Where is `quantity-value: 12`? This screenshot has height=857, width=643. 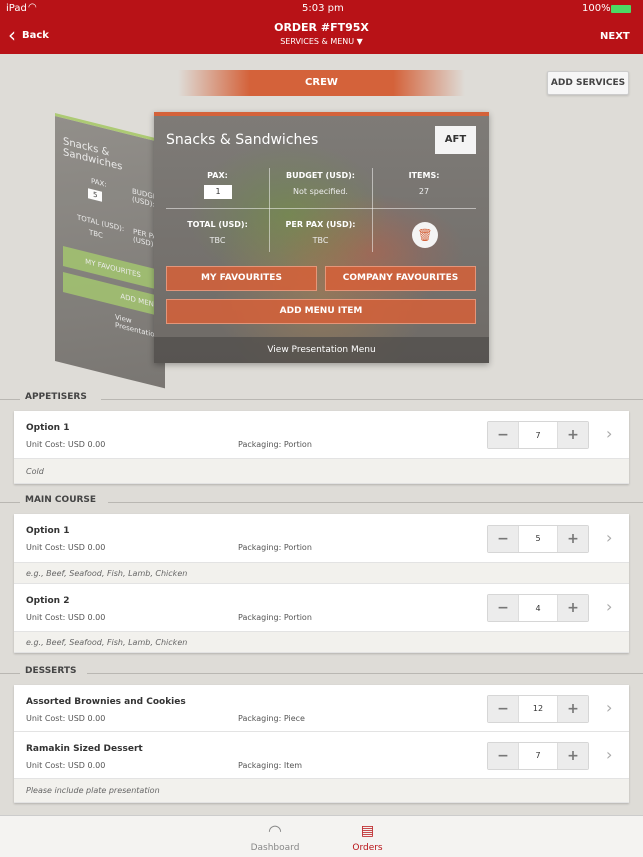 quantity-value: 12 is located at coordinates (538, 708).